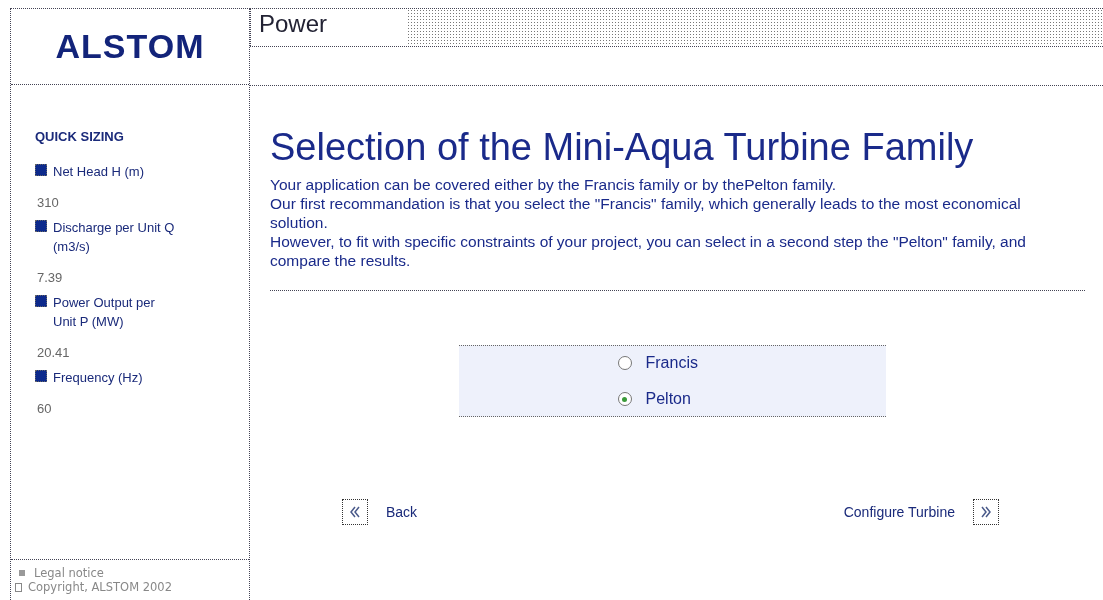 The width and height of the screenshot is (1103, 600). I want to click on description-paragraph: However, to fit with specific constraints of your project, you can select in a second step the "Pelton" family, and compare the results., so click(648, 251).